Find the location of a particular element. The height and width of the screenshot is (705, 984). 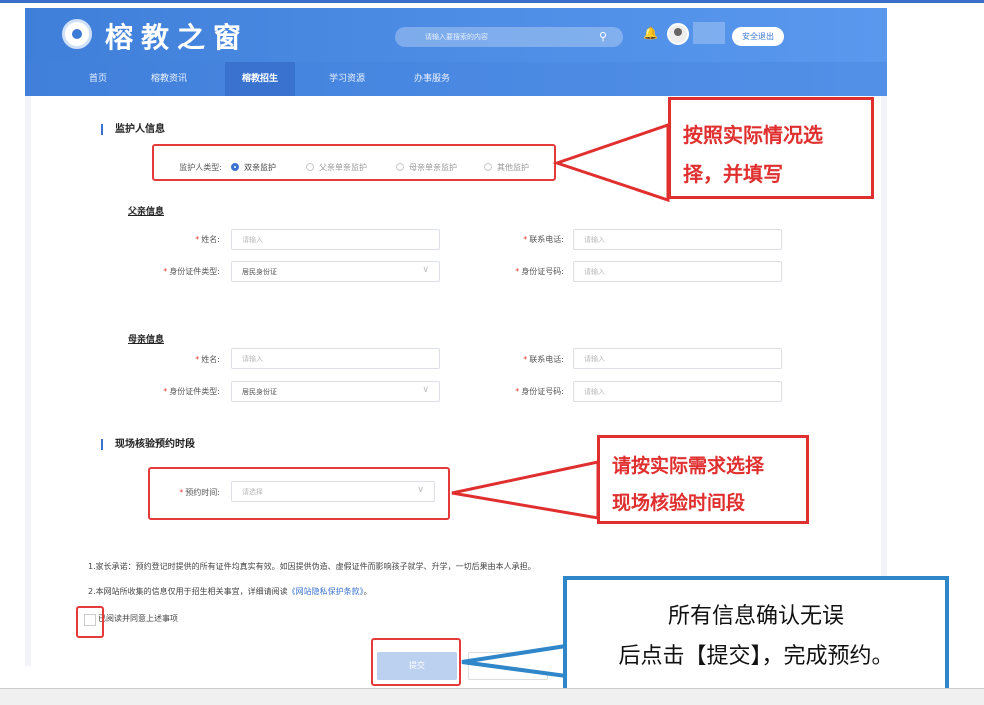

search-placeholder: 请输入要搜索的内容 is located at coordinates (456, 37).